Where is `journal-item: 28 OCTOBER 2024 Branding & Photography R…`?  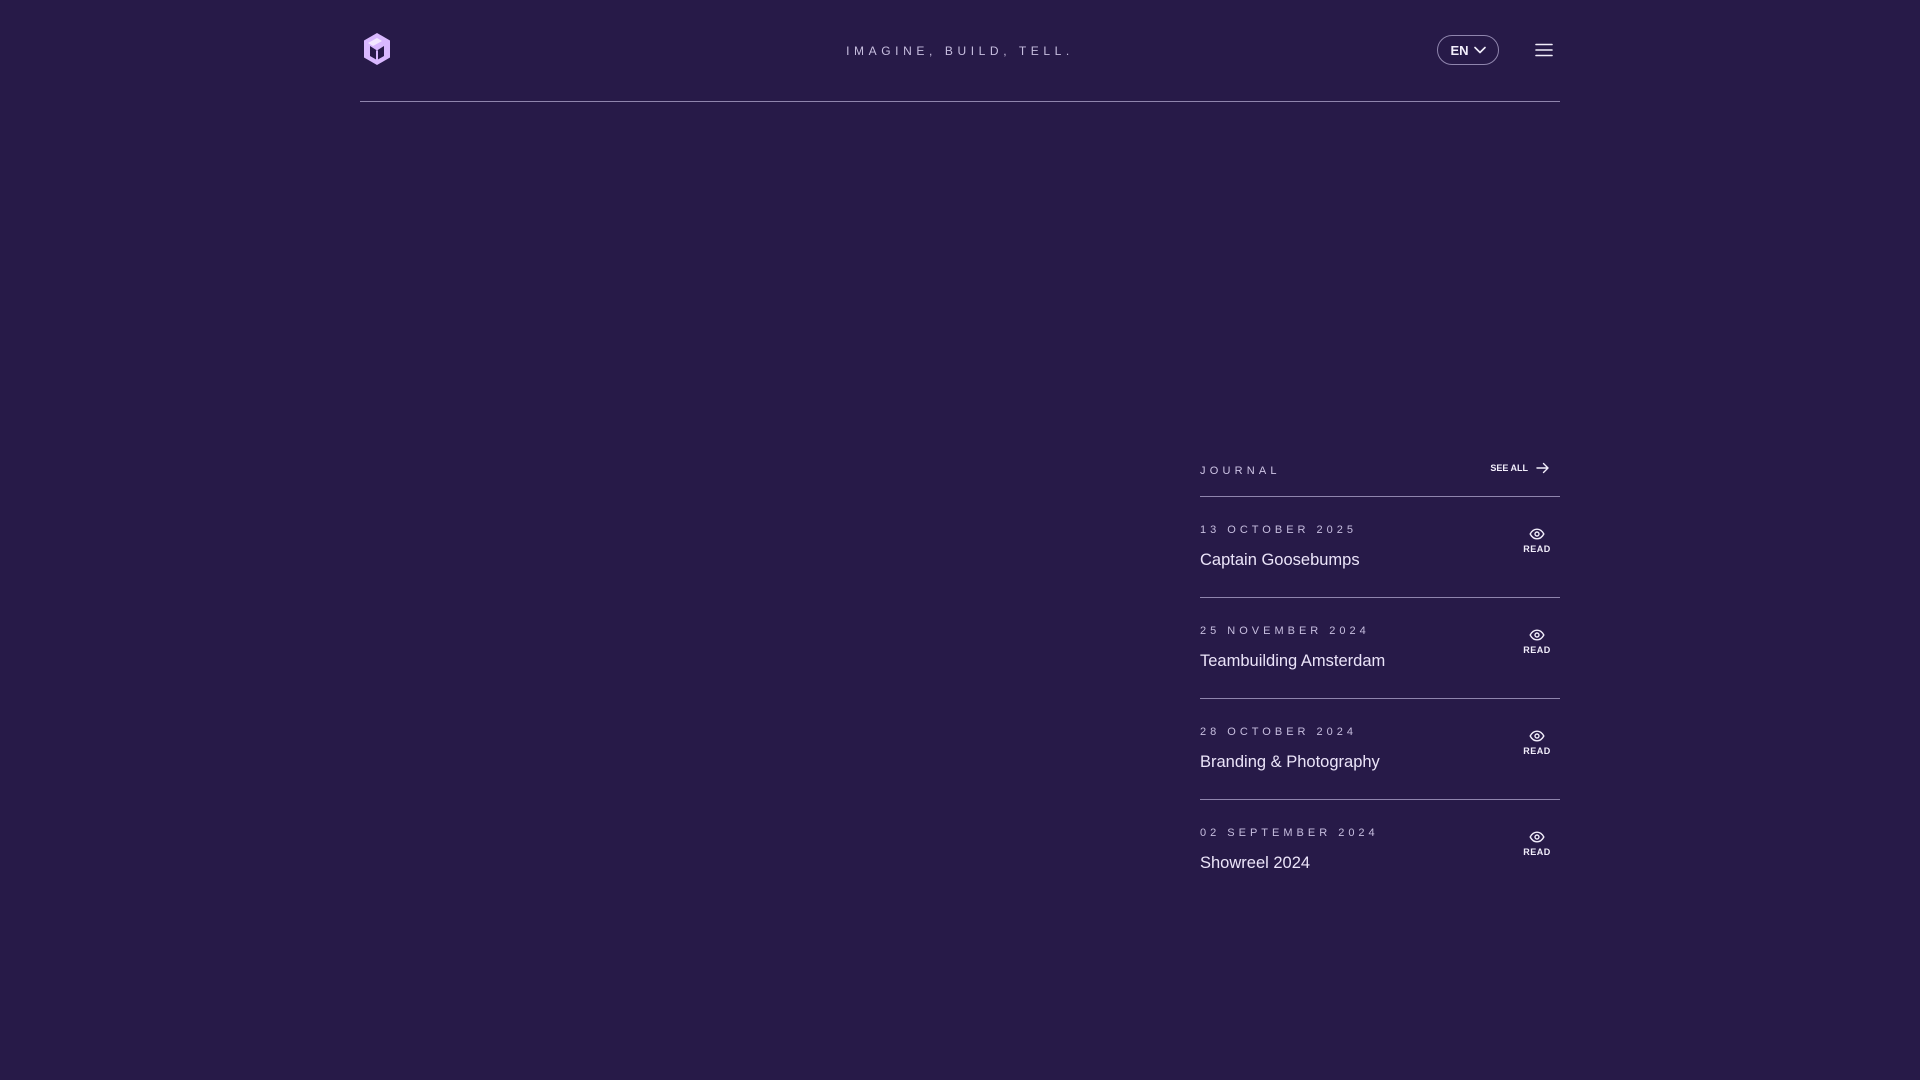 journal-item: 28 OCTOBER 2024 Branding & Photography R… is located at coordinates (1380, 749).